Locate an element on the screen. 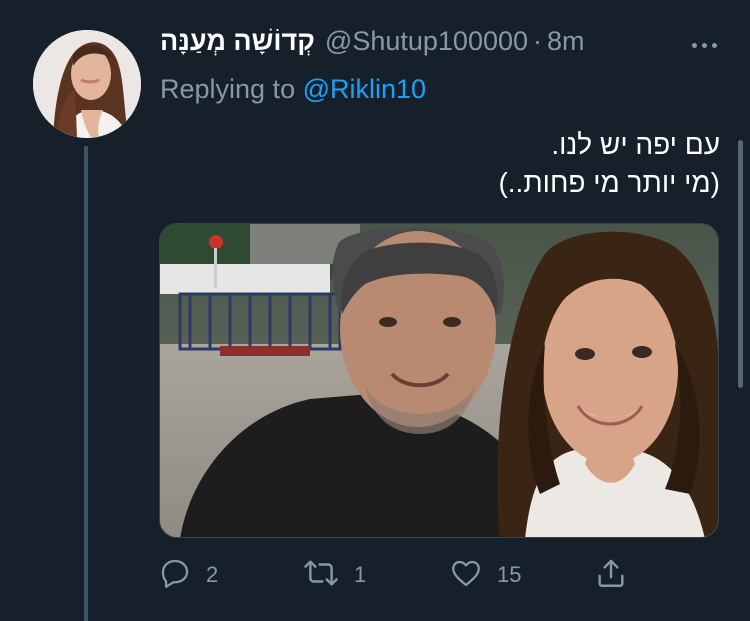 The height and width of the screenshot is (621, 750). replying-to: Replying to @Riklin10 is located at coordinates (293, 89).